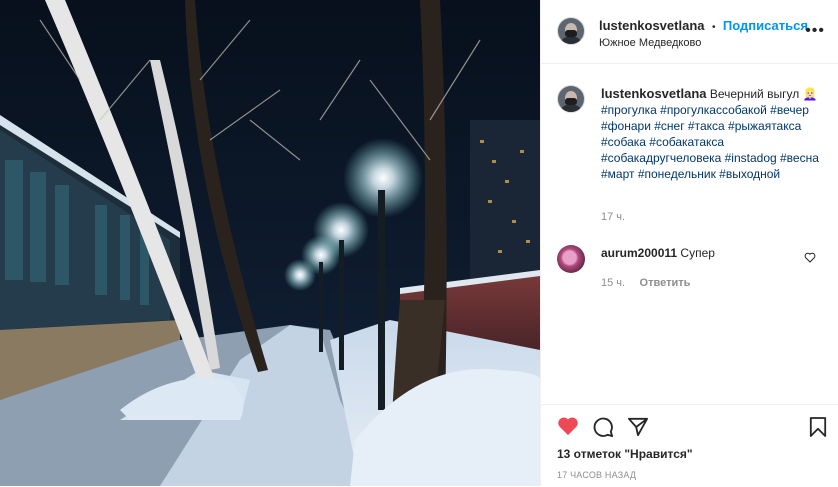 The height and width of the screenshot is (487, 838). Describe the element at coordinates (654, 93) in the screenshot. I see `caption-author: lustenkosvetlana` at that location.